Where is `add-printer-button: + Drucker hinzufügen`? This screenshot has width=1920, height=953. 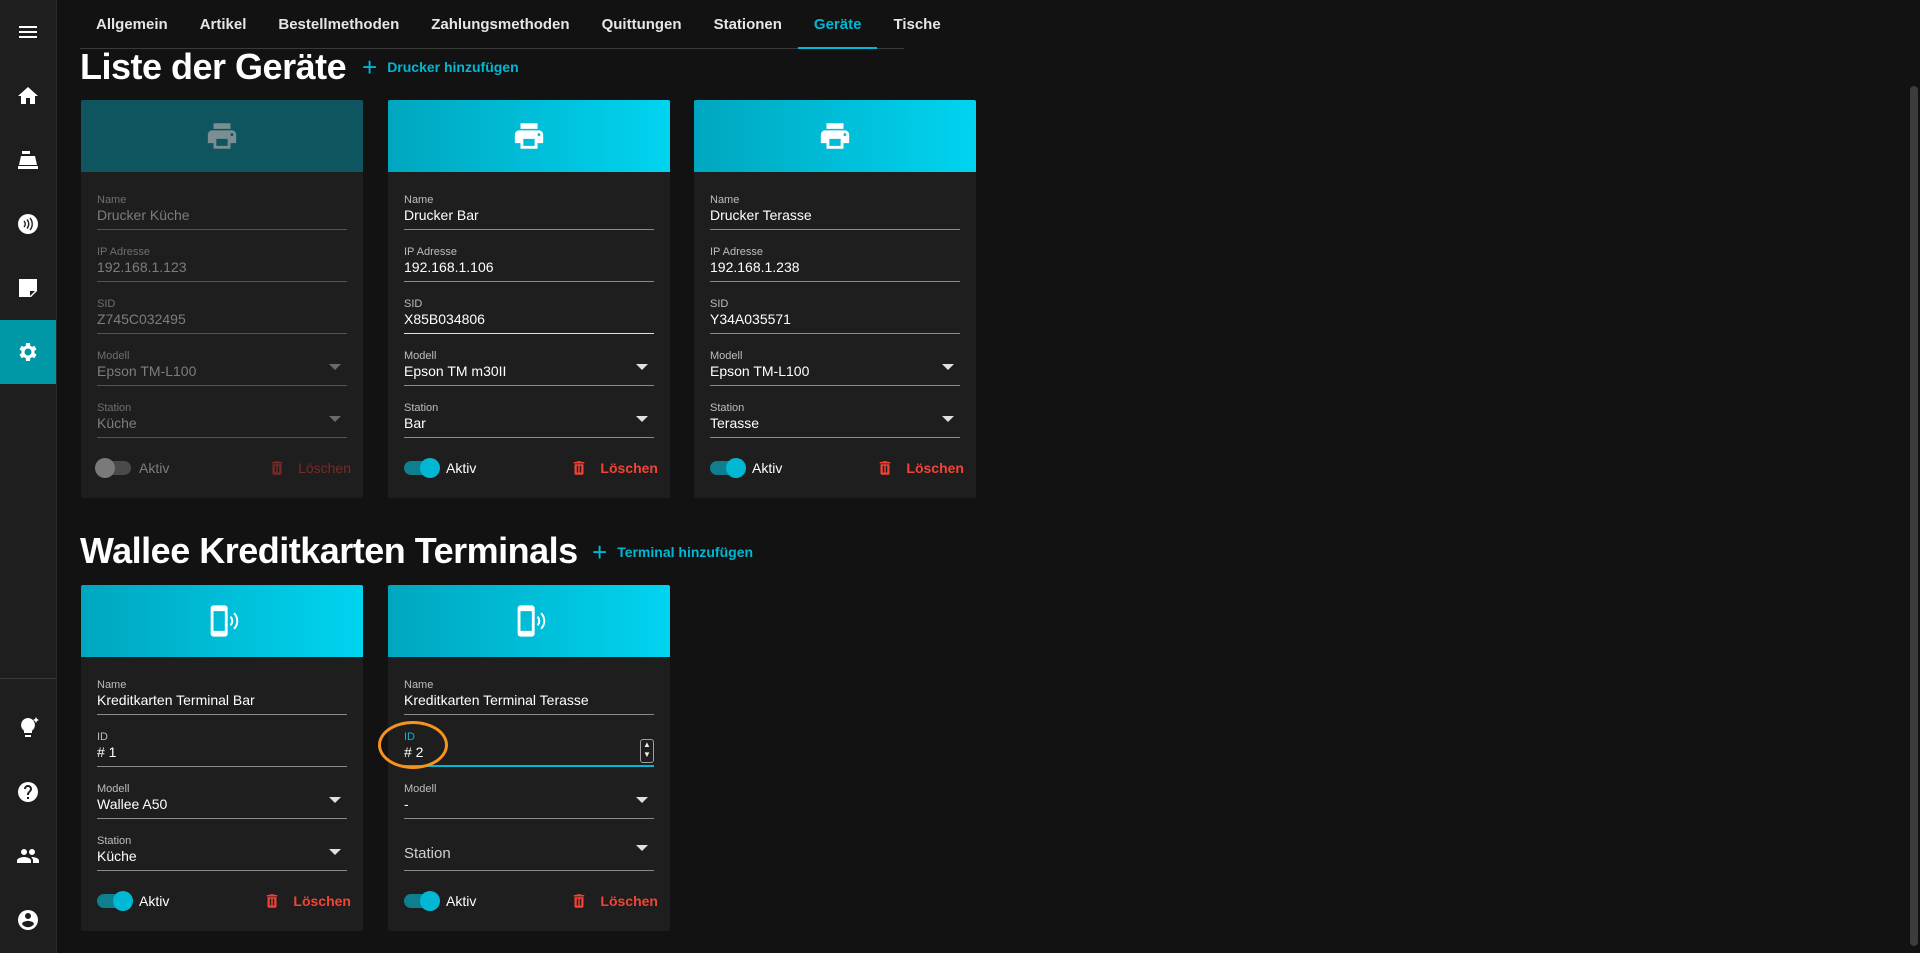
add-printer-button: + Drucker hinzufügen is located at coordinates (440, 67).